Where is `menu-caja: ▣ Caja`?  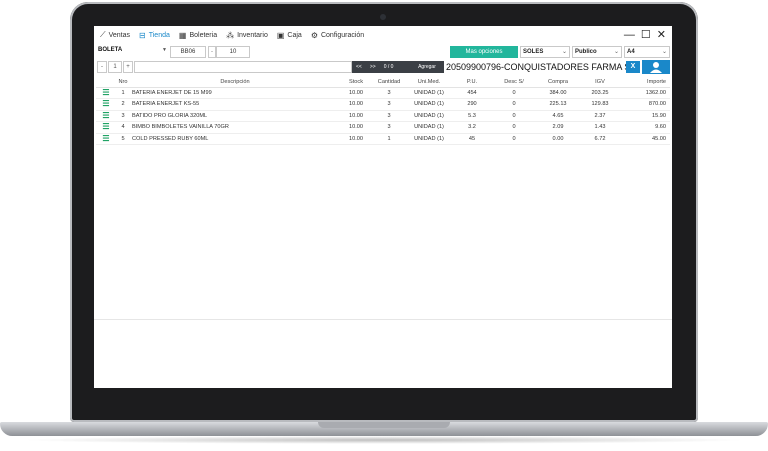 menu-caja: ▣ Caja is located at coordinates (289, 35).